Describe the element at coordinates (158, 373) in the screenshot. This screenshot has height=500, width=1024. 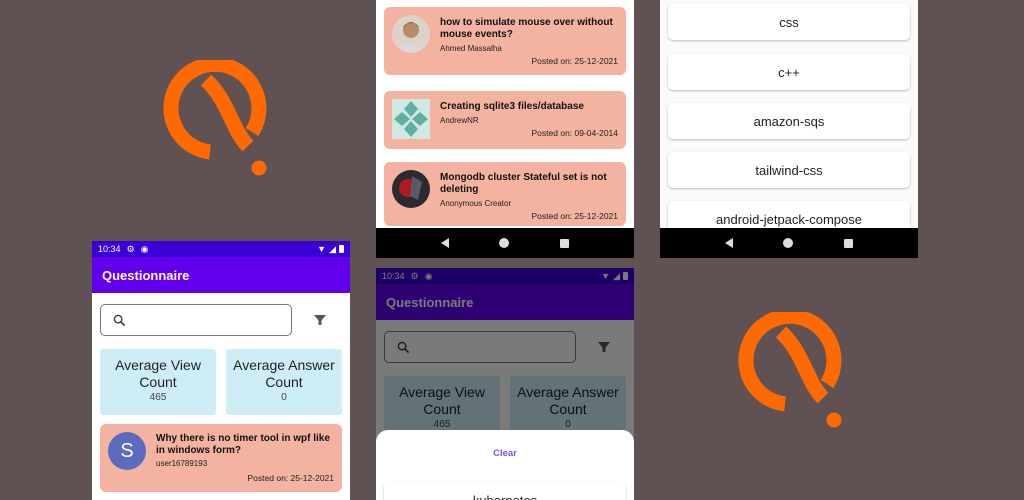
I see `average-view-label: Average View Count` at that location.